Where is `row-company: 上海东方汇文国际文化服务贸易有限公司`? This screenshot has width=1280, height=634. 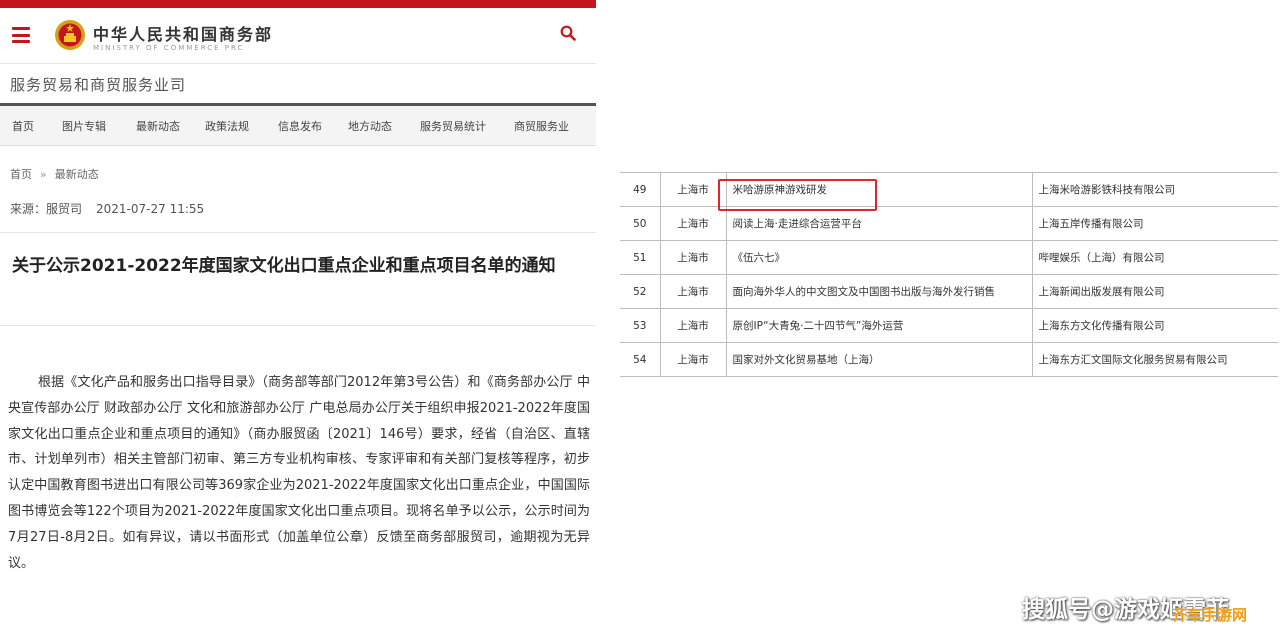
row-company: 上海东方汇文国际文化服务贸易有限公司 is located at coordinates (1154, 359).